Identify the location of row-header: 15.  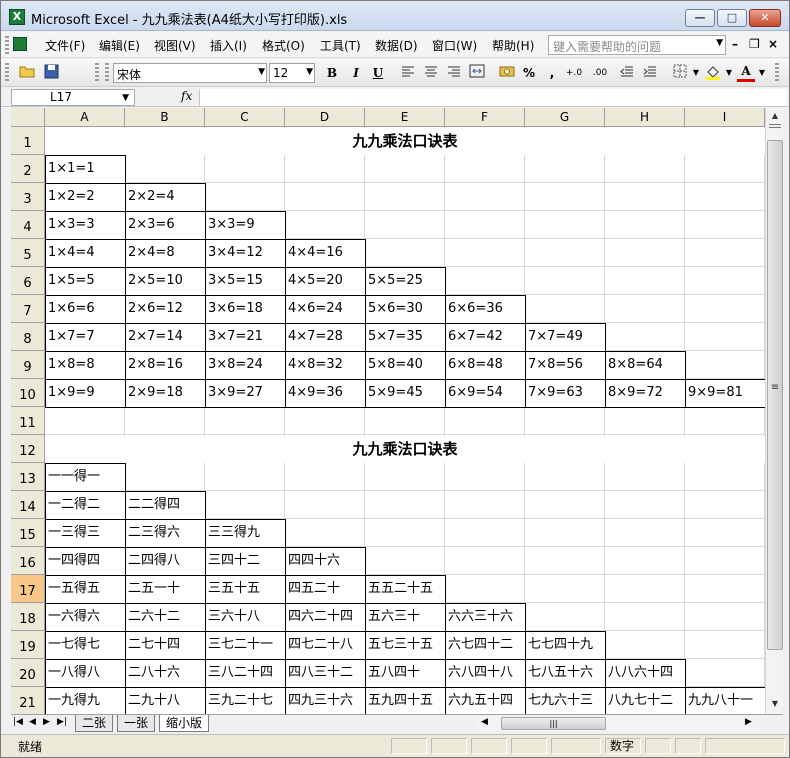
(28, 533).